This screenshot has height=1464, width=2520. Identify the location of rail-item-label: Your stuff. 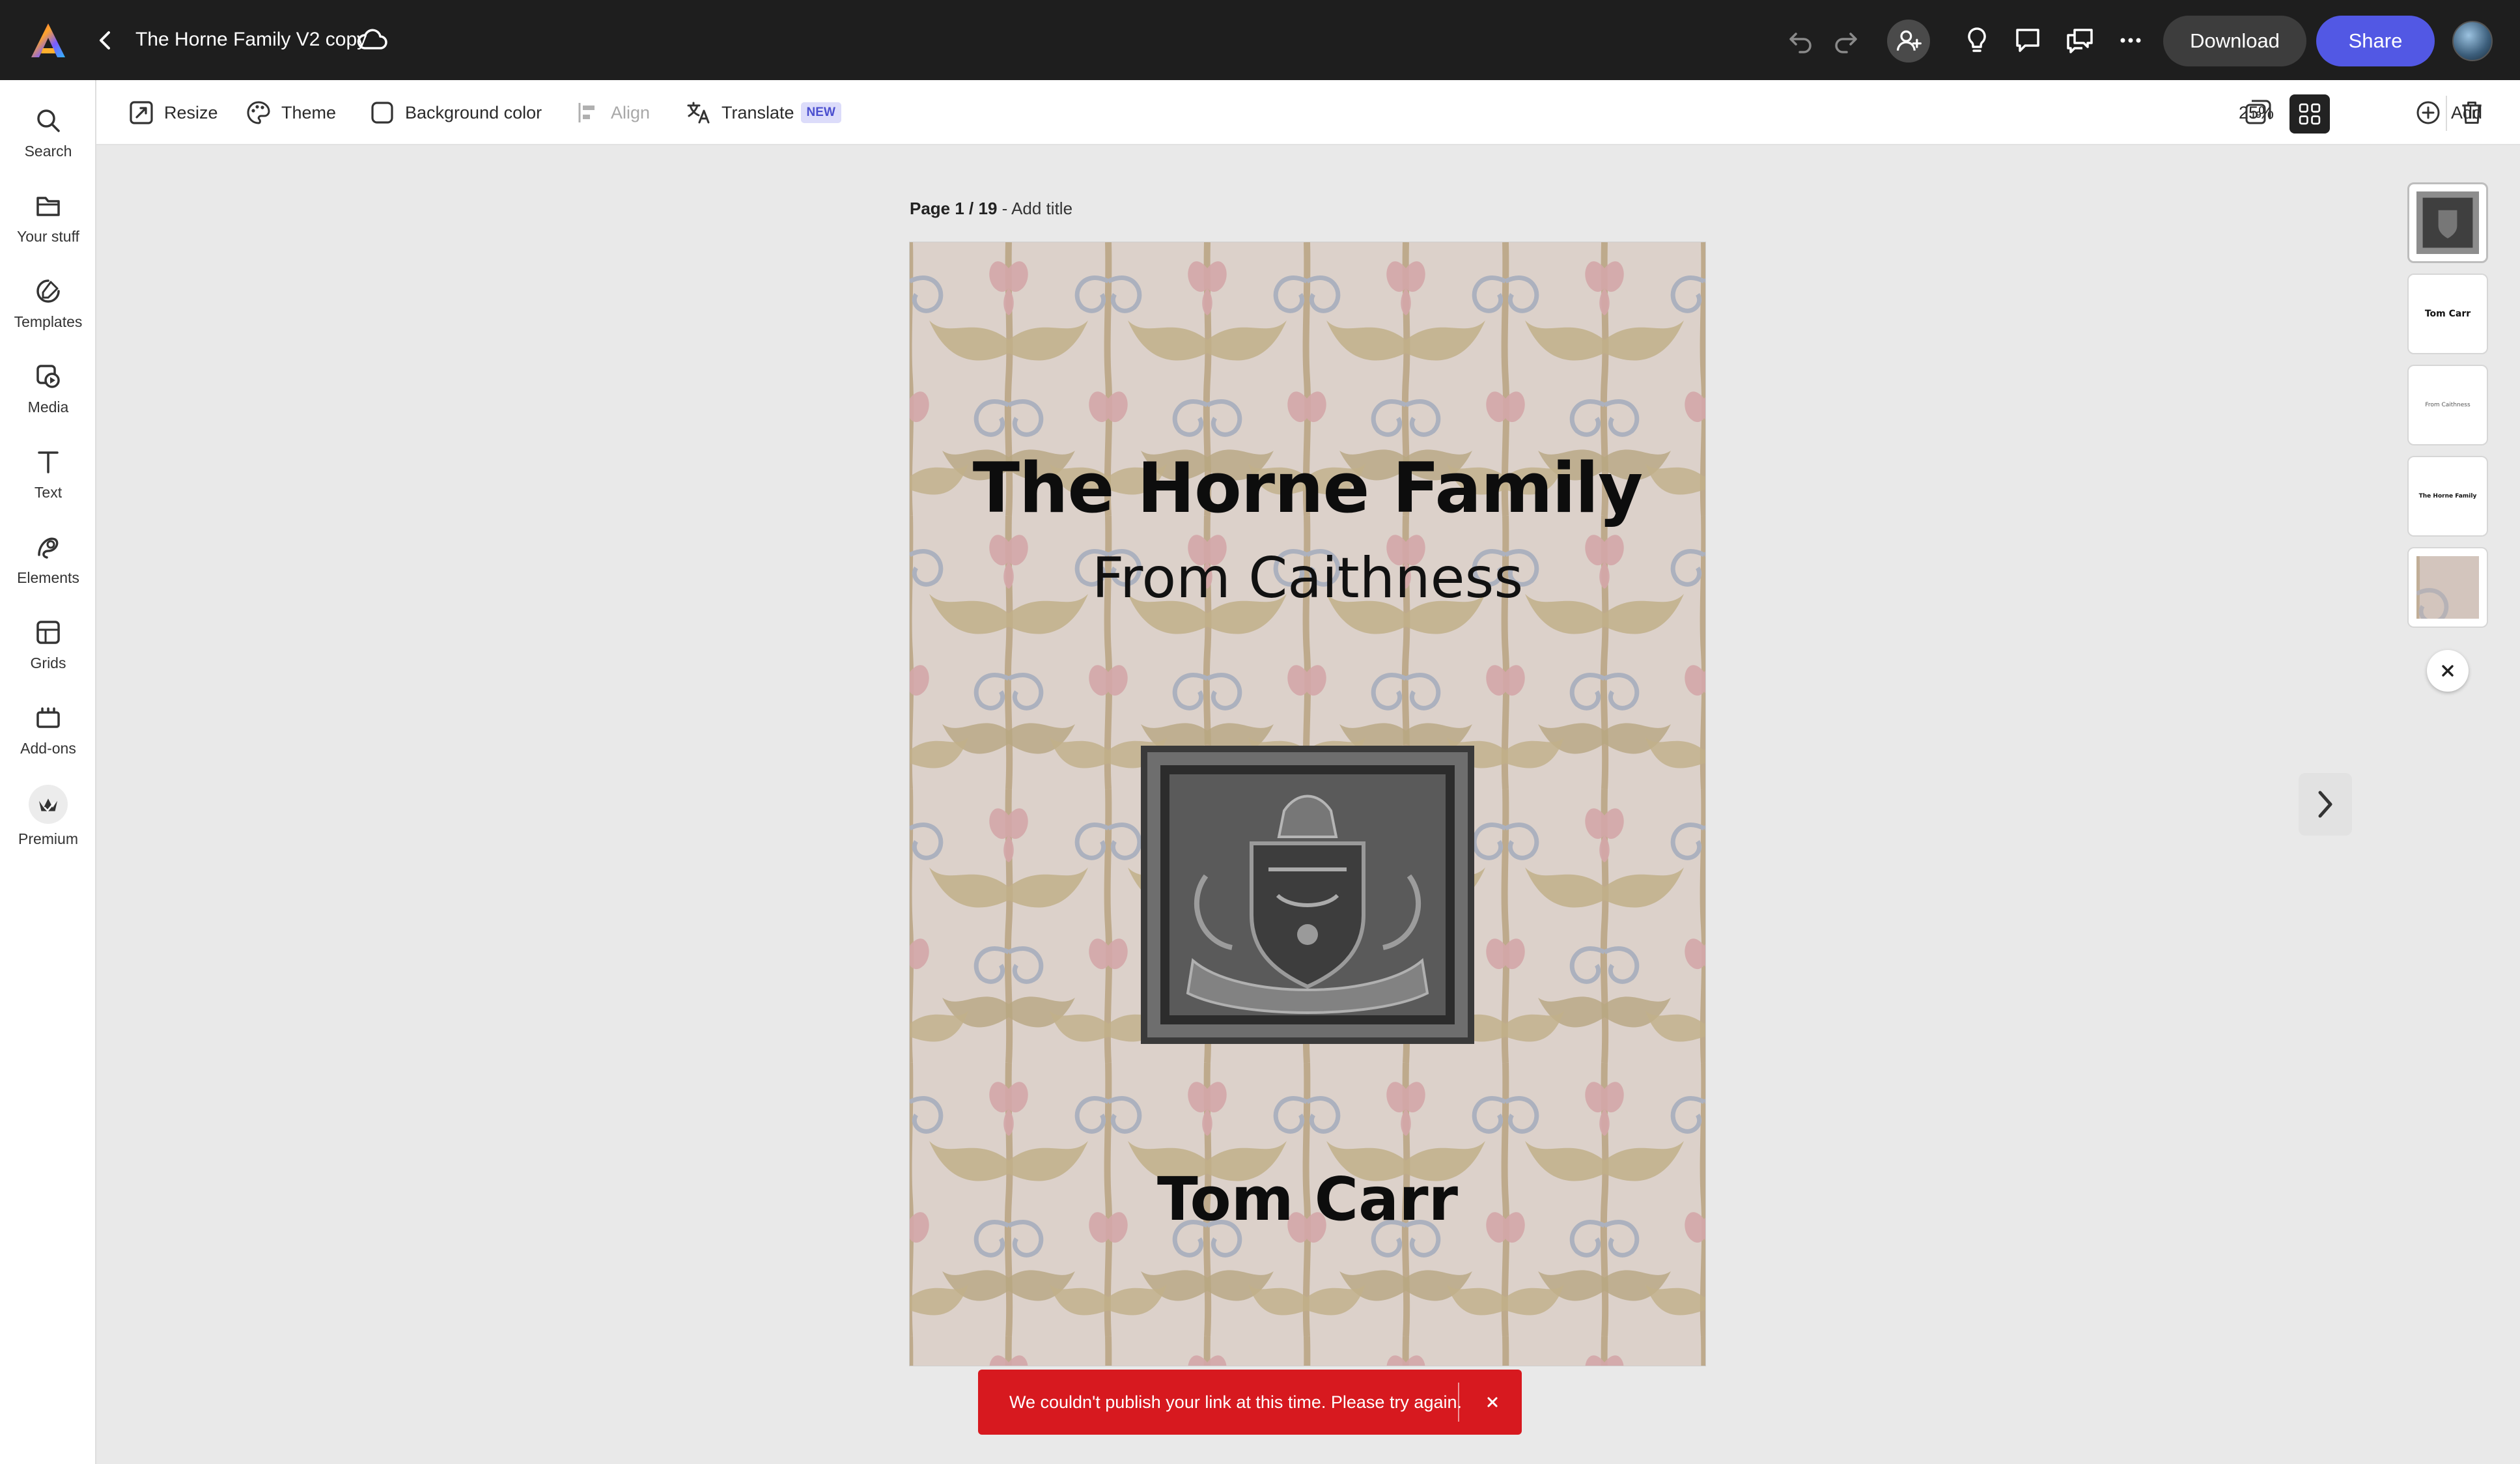
(48, 236).